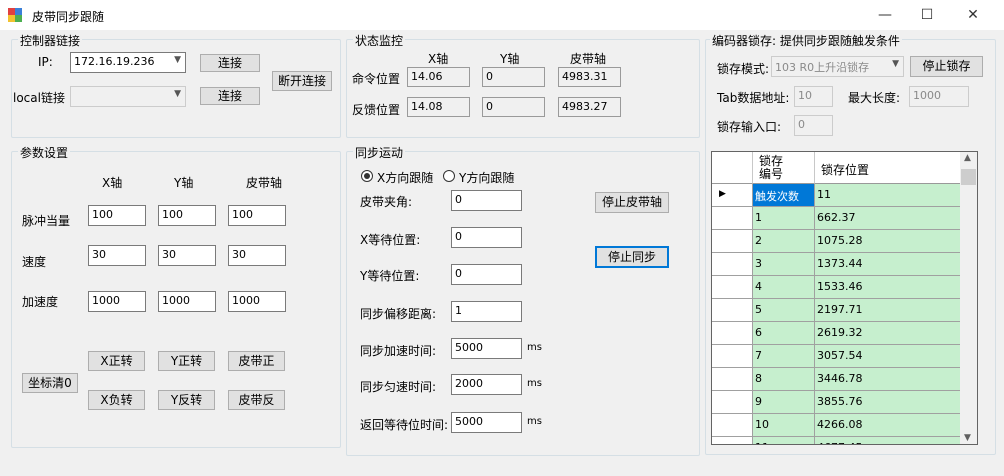 The image size is (1004, 476). Describe the element at coordinates (968, 298) in the screenshot. I see `grid-vertical-scrollbar: ▲ ▼` at that location.